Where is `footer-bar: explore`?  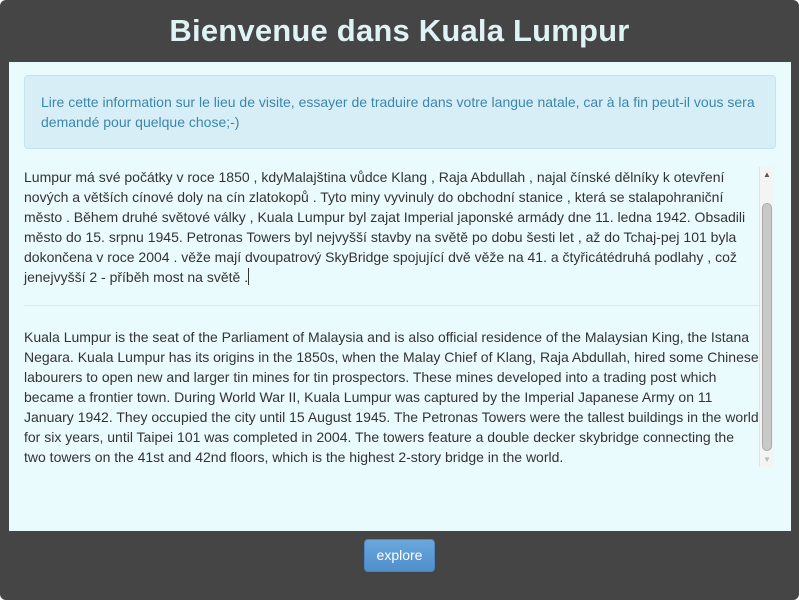 footer-bar: explore is located at coordinates (399, 565).